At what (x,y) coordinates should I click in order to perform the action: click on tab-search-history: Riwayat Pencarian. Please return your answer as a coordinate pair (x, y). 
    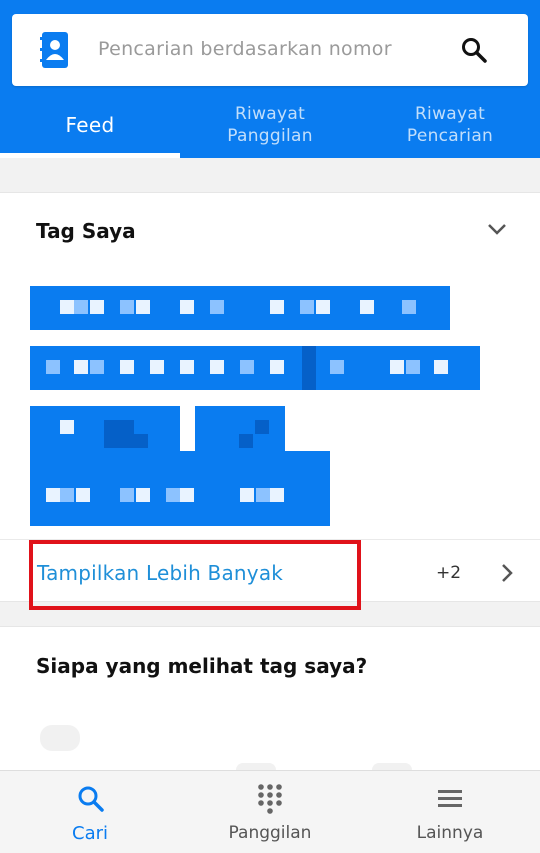
    Looking at the image, I should click on (450, 125).